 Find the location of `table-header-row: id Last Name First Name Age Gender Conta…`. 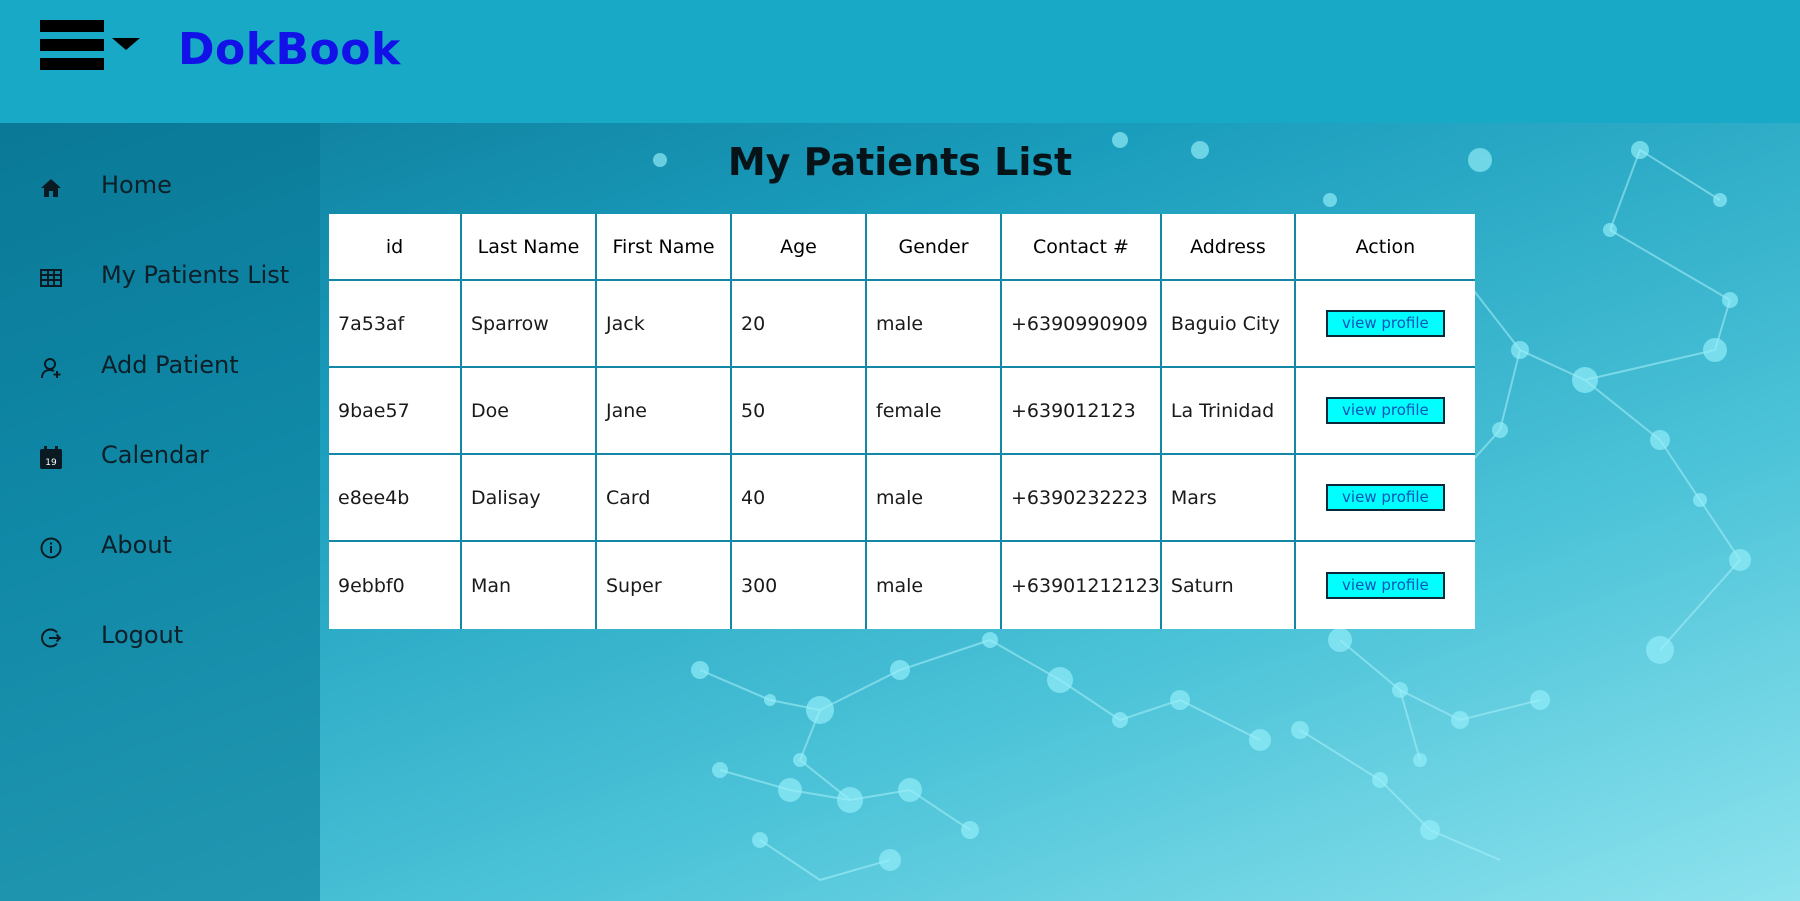

table-header-row: id Last Name First Name Age Gender Conta… is located at coordinates (902, 247).